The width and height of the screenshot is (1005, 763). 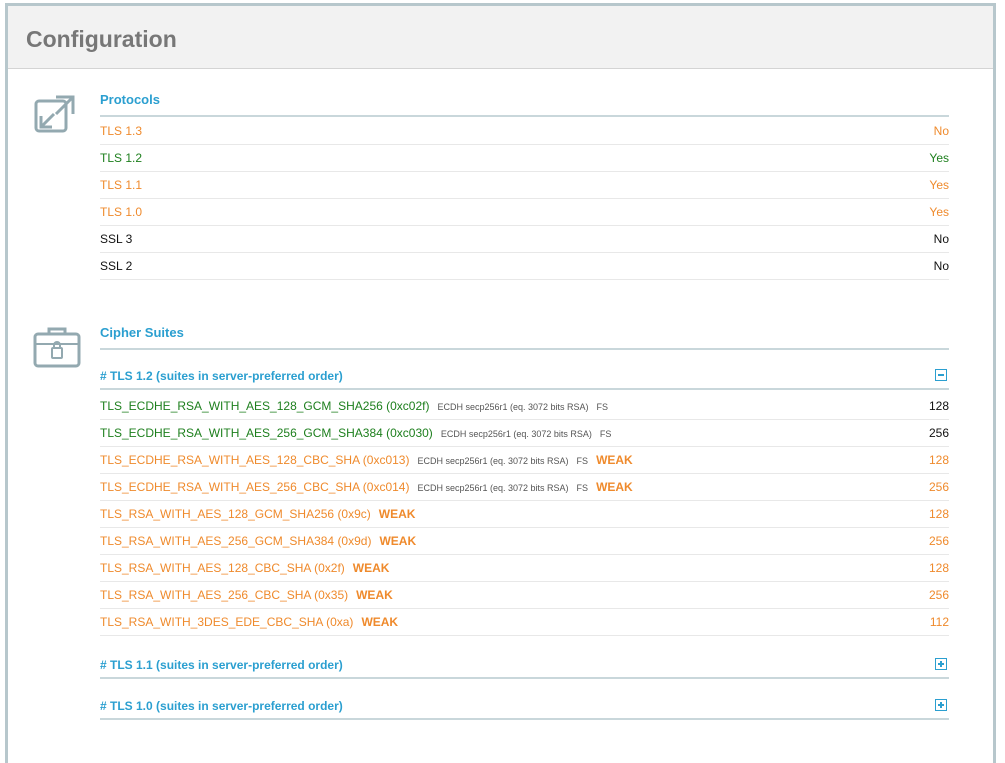 What do you see at coordinates (224, 595) in the screenshot?
I see `cipher-suite-name: TLS_RSA_WITH_AES_256_CBC_SHA (0x35)` at bounding box center [224, 595].